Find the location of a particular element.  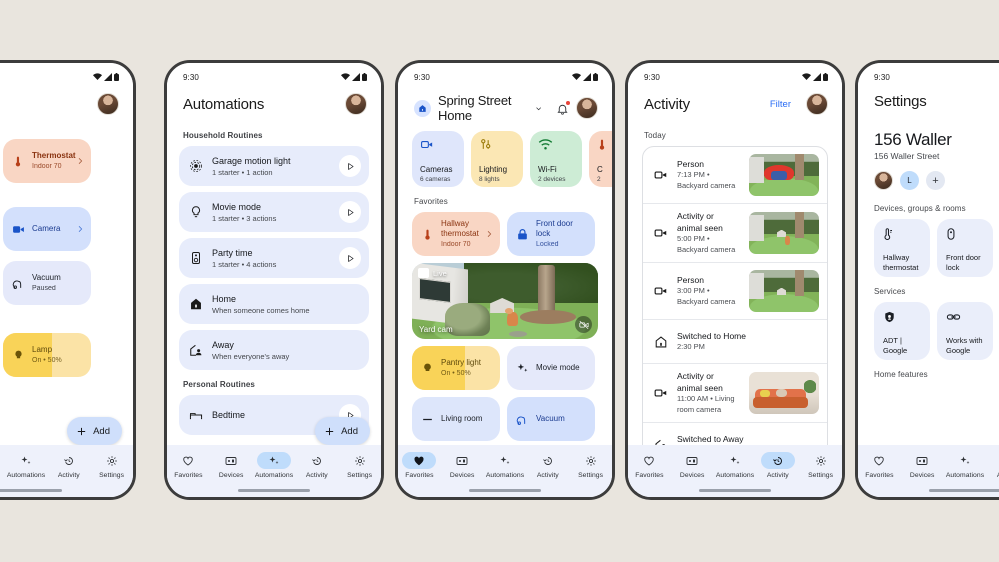

tile-vacuum: Vacuum is located at coordinates (551, 419).